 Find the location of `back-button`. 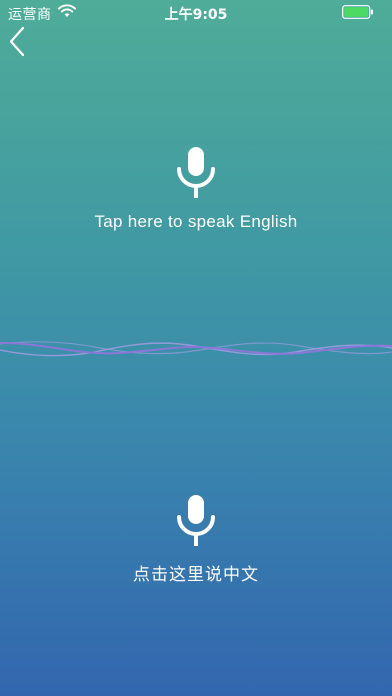

back-button is located at coordinates (18, 42).